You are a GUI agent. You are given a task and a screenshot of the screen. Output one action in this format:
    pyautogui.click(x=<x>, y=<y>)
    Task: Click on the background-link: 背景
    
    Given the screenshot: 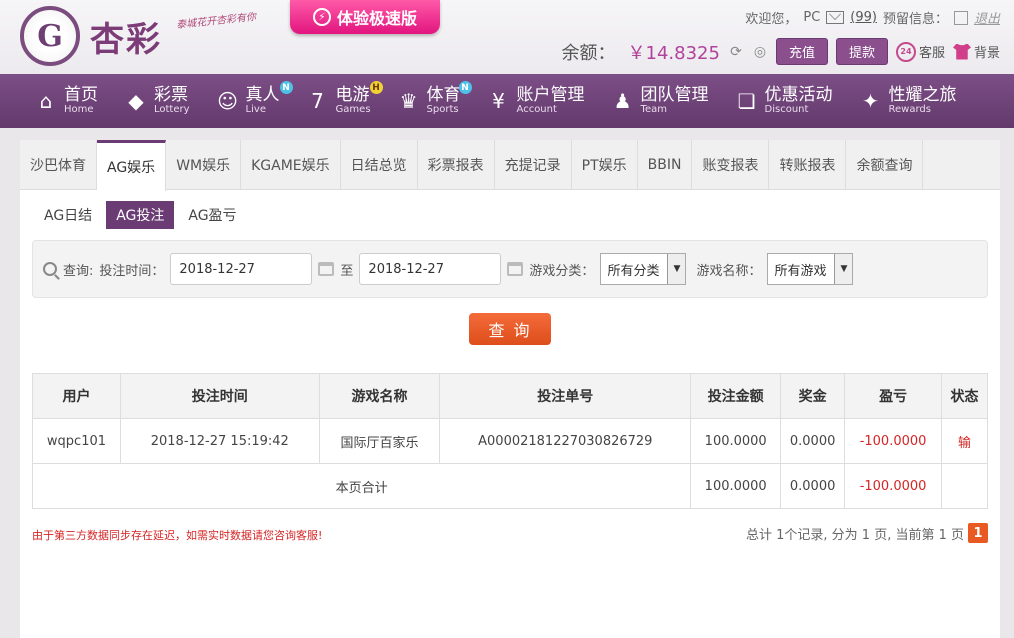 What is the action you would take?
    pyautogui.click(x=976, y=51)
    